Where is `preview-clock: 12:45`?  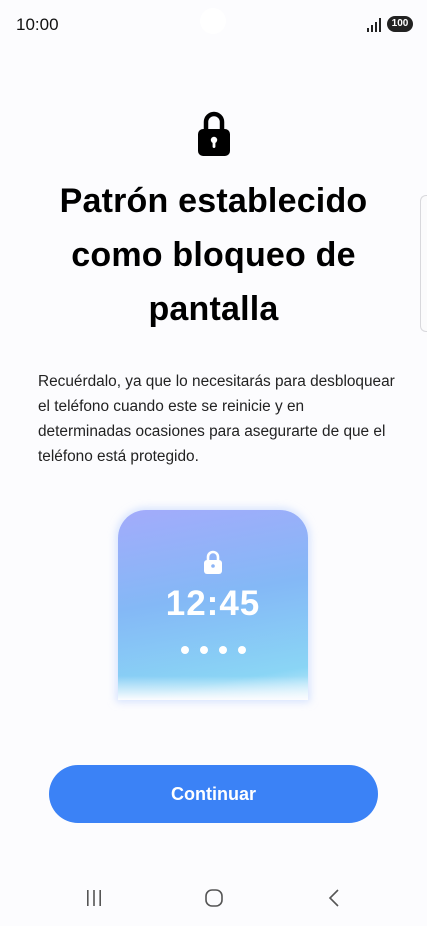 preview-clock: 12:45 is located at coordinates (213, 603).